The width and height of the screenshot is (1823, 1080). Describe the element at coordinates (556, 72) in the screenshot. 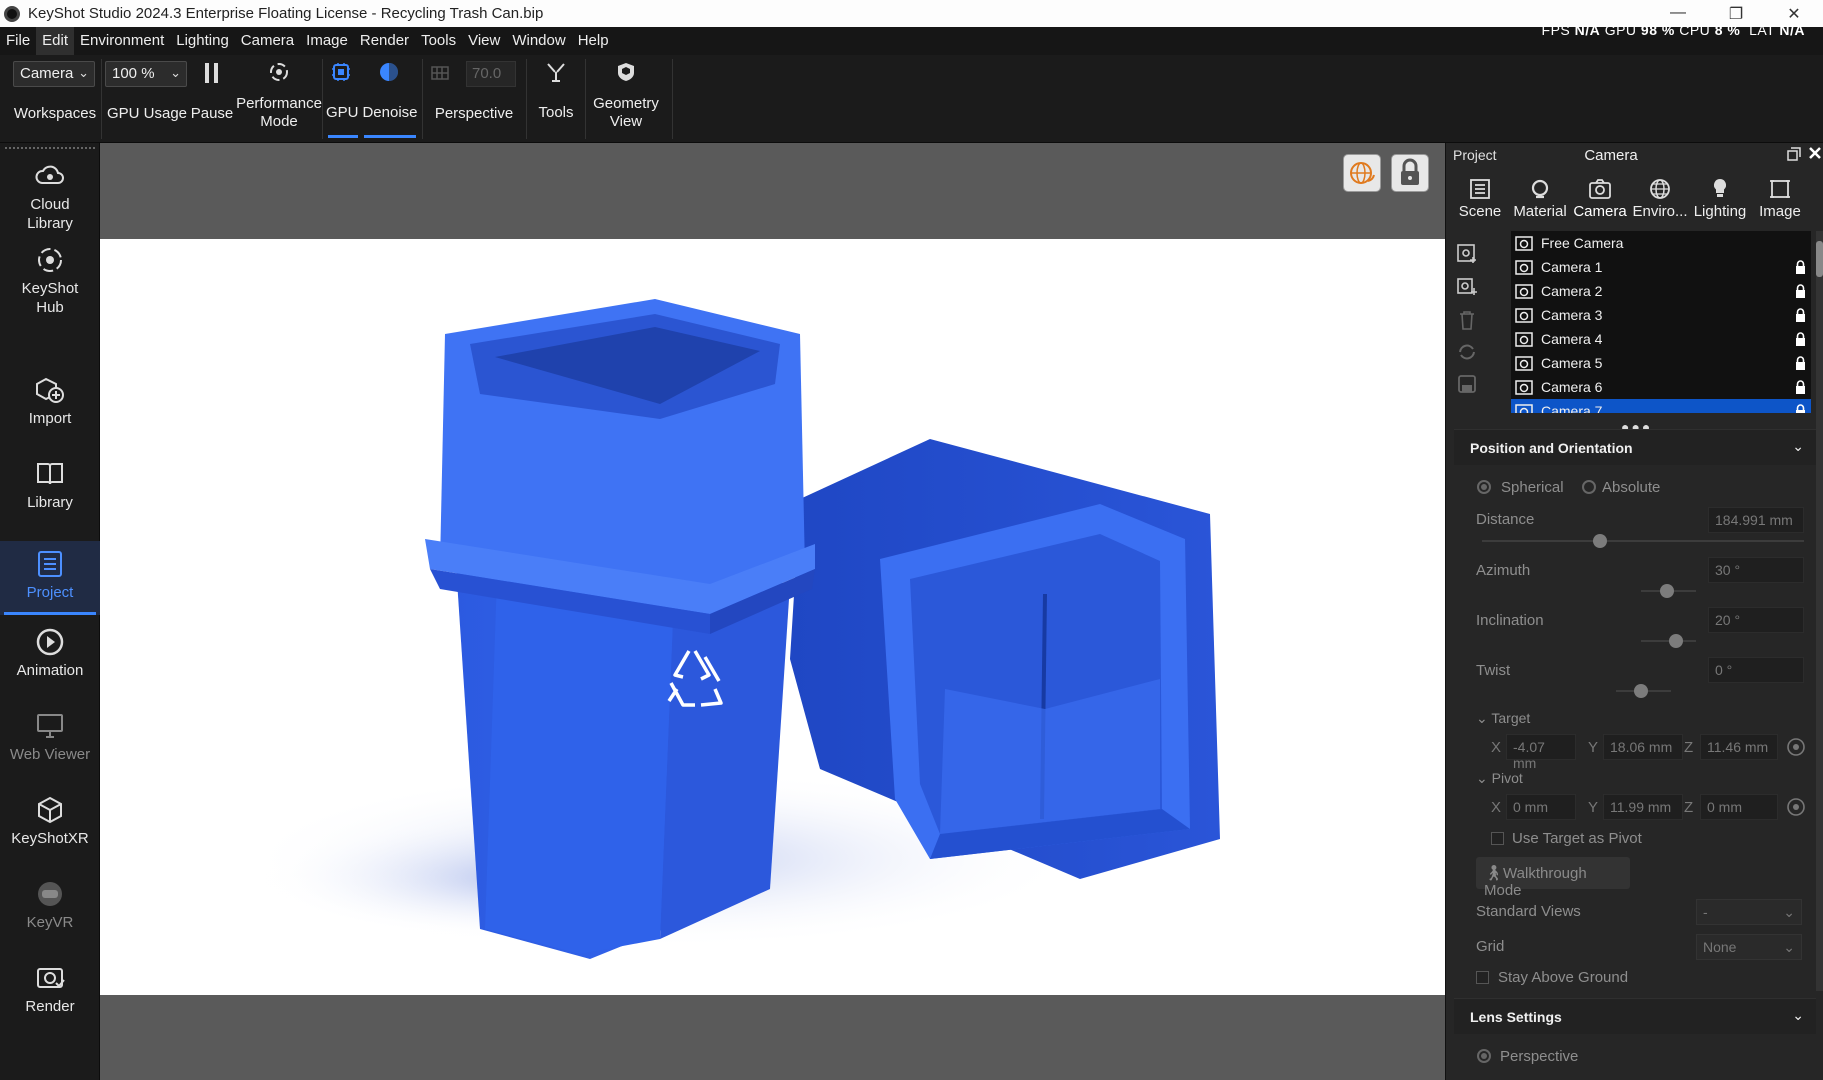

I see `tools-icon` at that location.